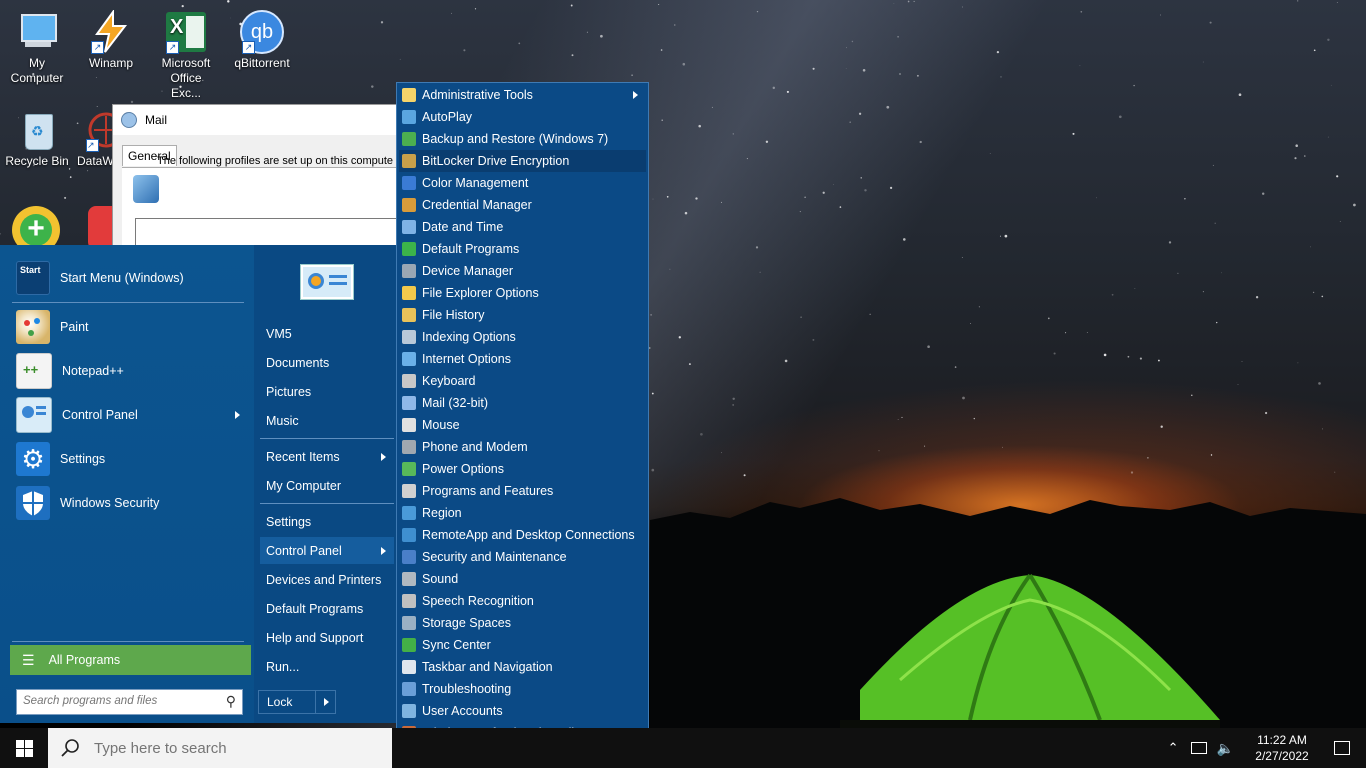 Image resolution: width=1366 pixels, height=768 pixels. What do you see at coordinates (327, 485) in the screenshot?
I see `right-item-my-computer: My Computer` at bounding box center [327, 485].